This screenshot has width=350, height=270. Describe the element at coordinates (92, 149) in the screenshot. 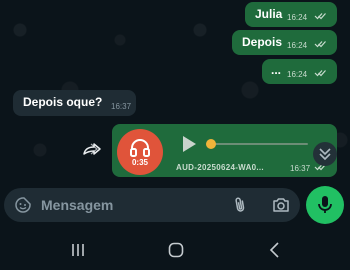

I see `forward-icon` at that location.